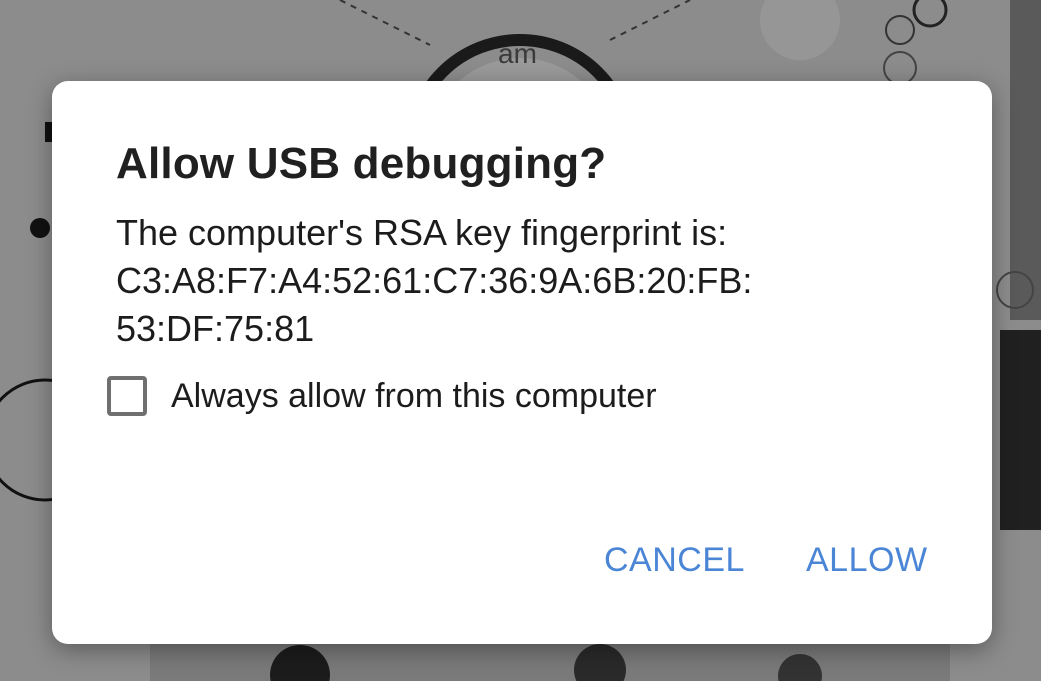  I want to click on clock-am-label: am, so click(517, 53).